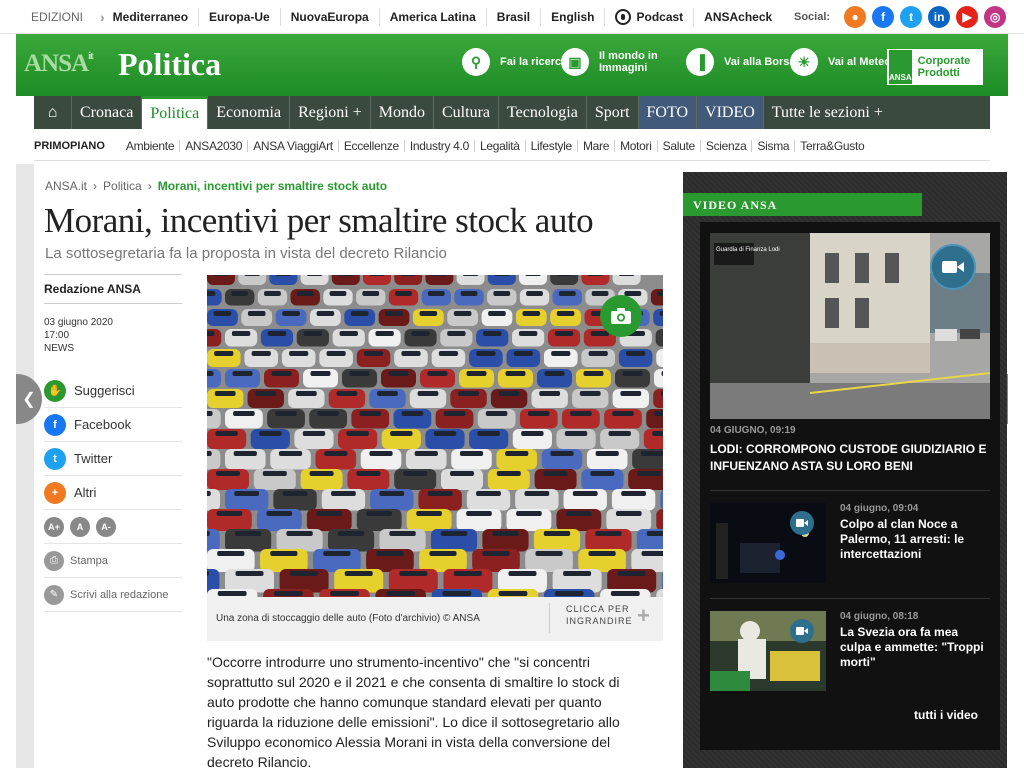  Describe the element at coordinates (883, 17) in the screenshot. I see `facebook-icon: f` at that location.